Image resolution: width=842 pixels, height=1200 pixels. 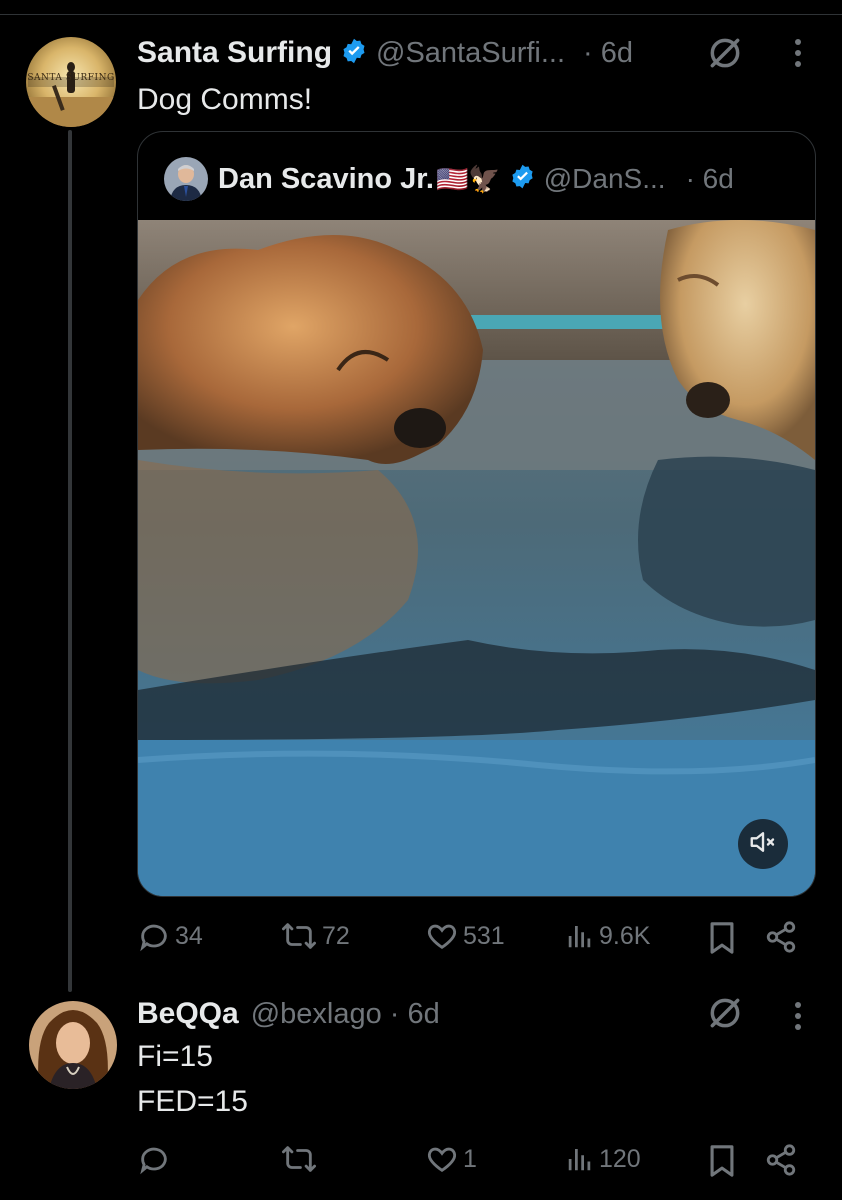 What do you see at coordinates (710, 179) in the screenshot?
I see `quote-time: · 6d` at bounding box center [710, 179].